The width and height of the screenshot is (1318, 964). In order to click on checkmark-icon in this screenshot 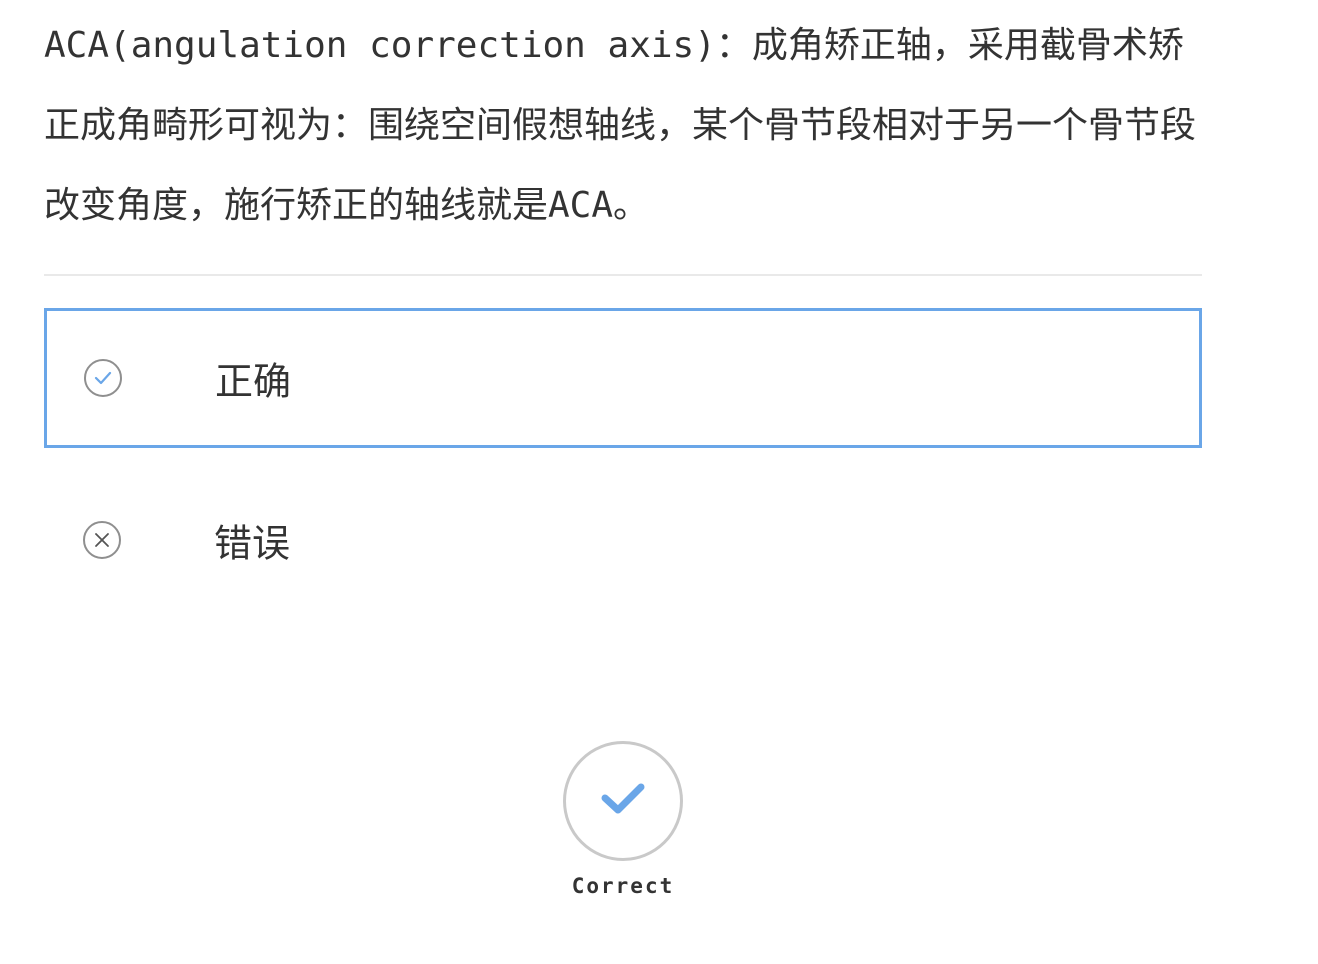, I will do `click(623, 801)`.